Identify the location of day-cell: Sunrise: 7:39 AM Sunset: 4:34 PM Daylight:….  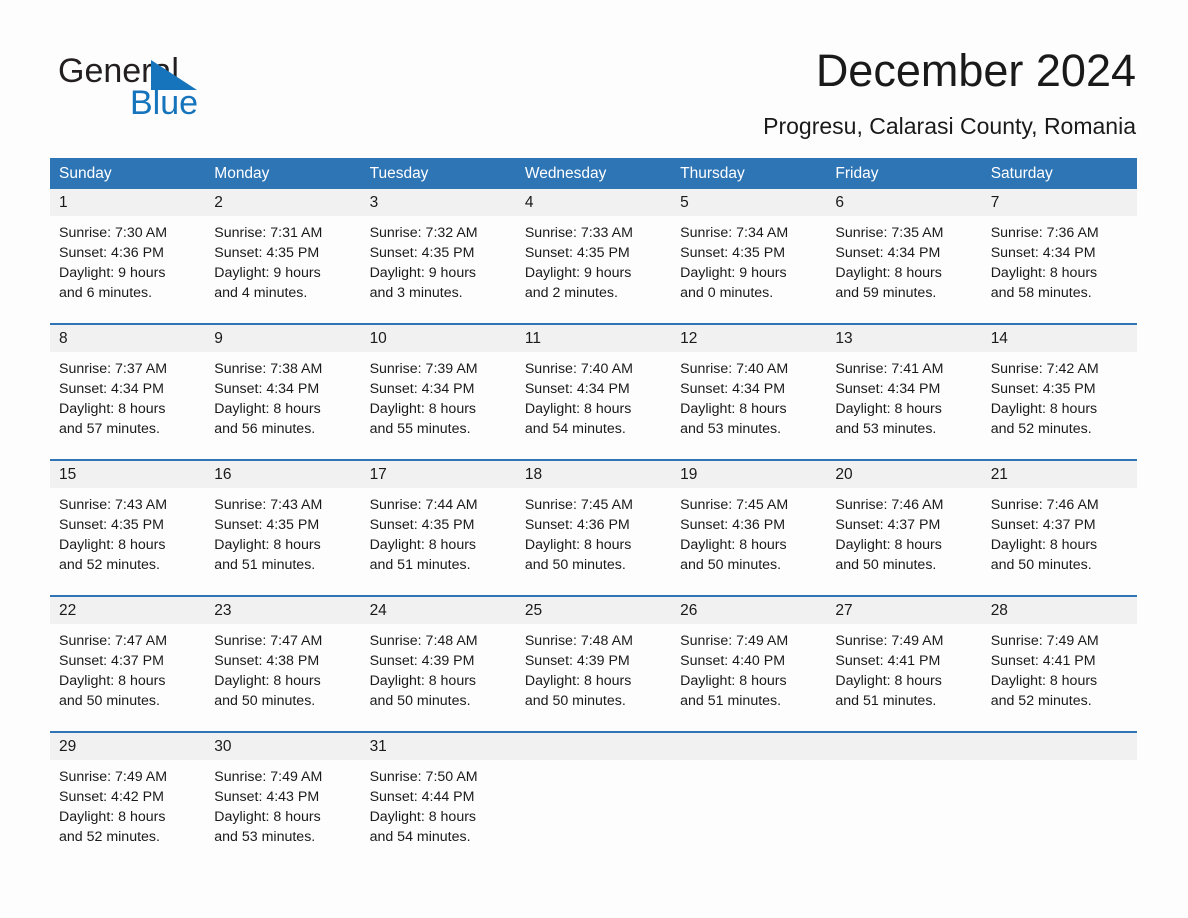
(438, 404).